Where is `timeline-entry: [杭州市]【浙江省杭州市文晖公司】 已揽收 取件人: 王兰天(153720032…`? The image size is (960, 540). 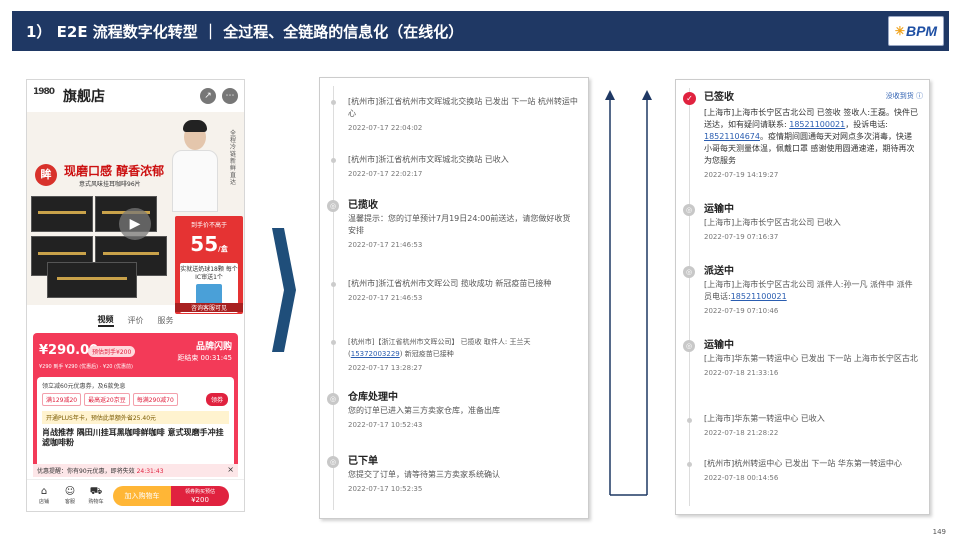
timeline-entry: [杭州市]【浙江省杭州市文晖公司】 已揽收 取件人: 王兰天(153720032… is located at coordinates (463, 354).